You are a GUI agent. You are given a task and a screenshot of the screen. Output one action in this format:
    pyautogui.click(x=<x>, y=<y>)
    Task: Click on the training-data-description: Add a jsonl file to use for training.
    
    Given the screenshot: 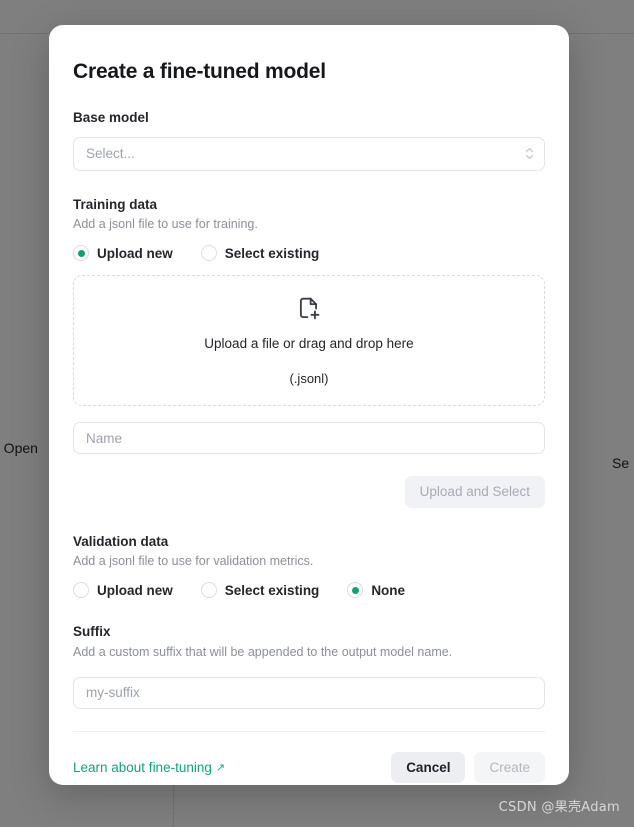 What is the action you would take?
    pyautogui.click(x=165, y=224)
    